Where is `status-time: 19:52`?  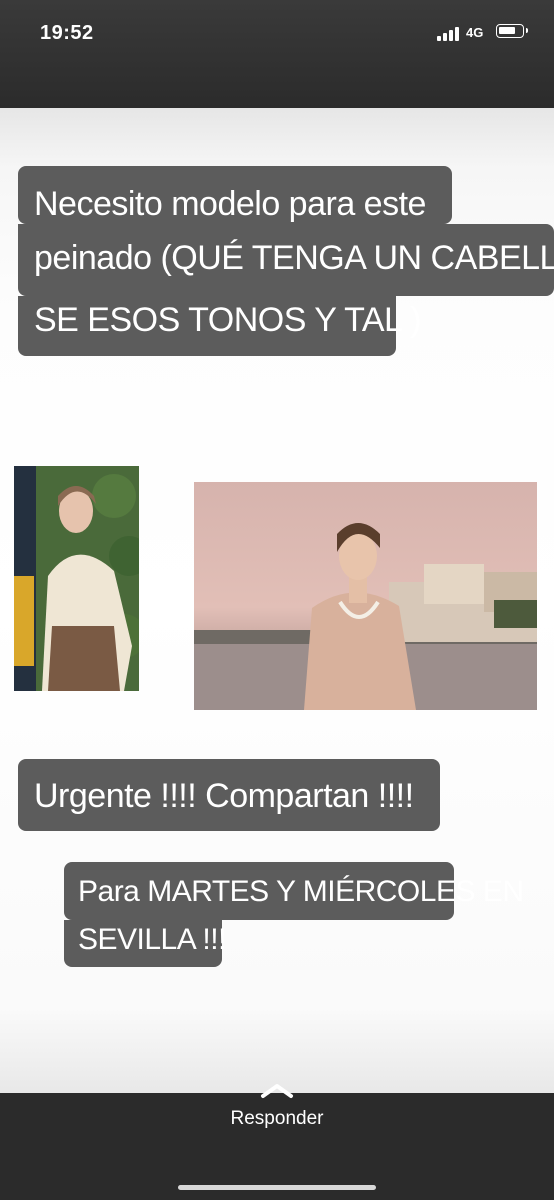
status-time: 19:52 is located at coordinates (67, 33).